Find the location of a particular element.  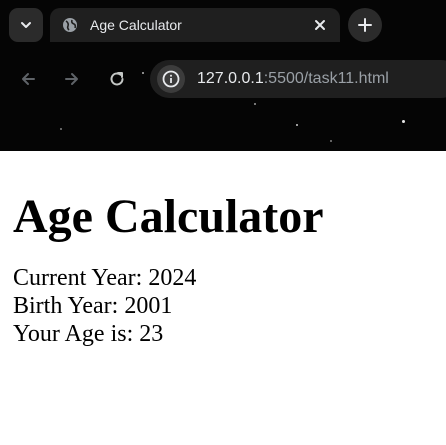

arrow-left-icon is located at coordinates (28, 79).